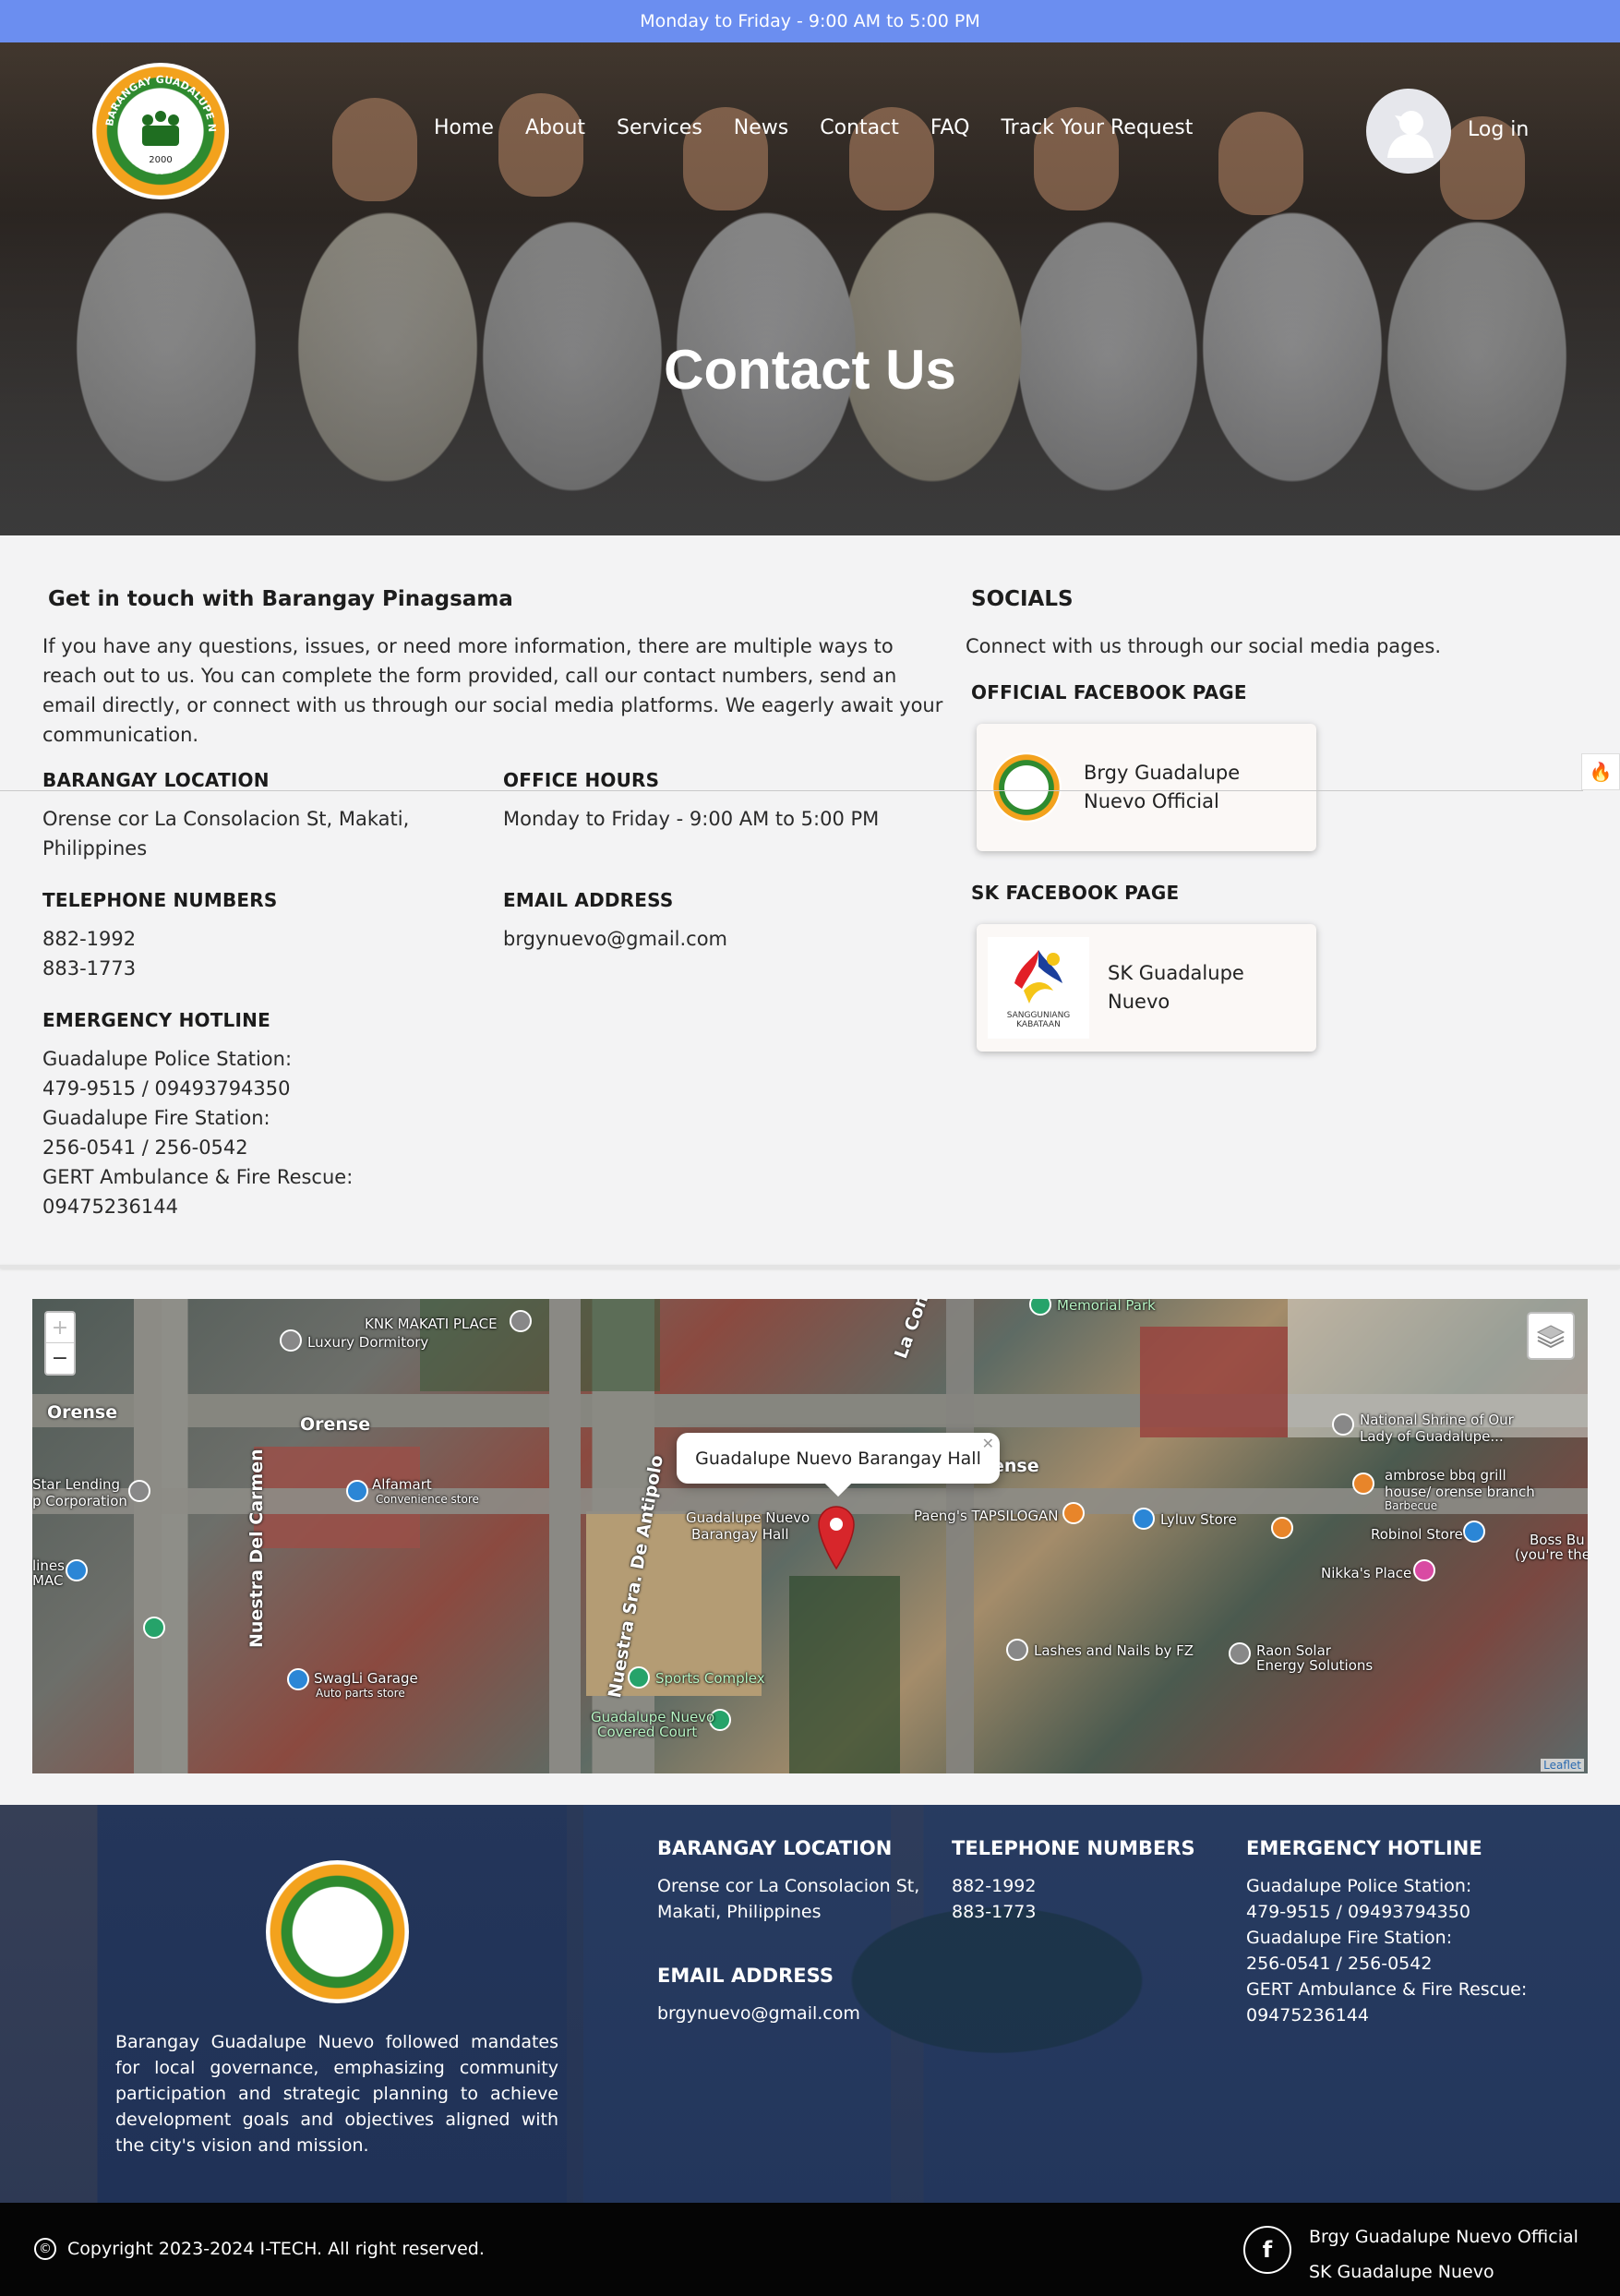  What do you see at coordinates (1038, 977) in the screenshot?
I see `sk-emblem-icon` at bounding box center [1038, 977].